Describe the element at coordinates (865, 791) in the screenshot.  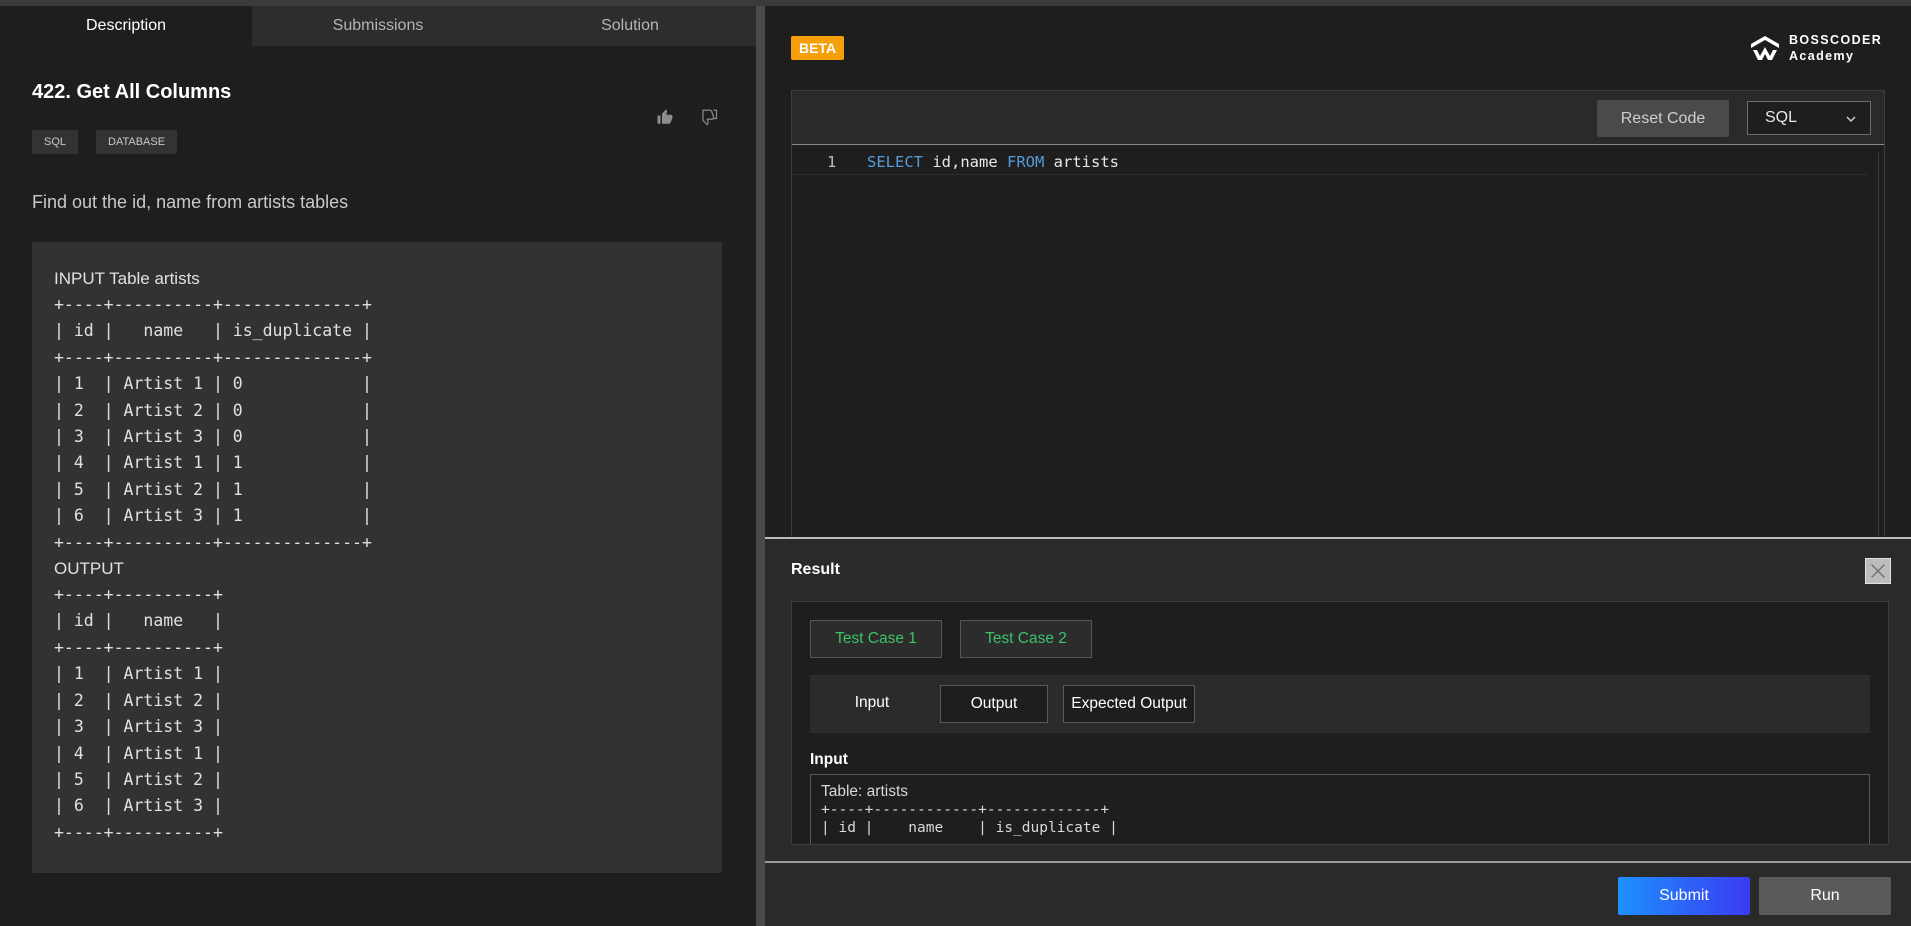
I see `input-table-caption: Table: artists` at that location.